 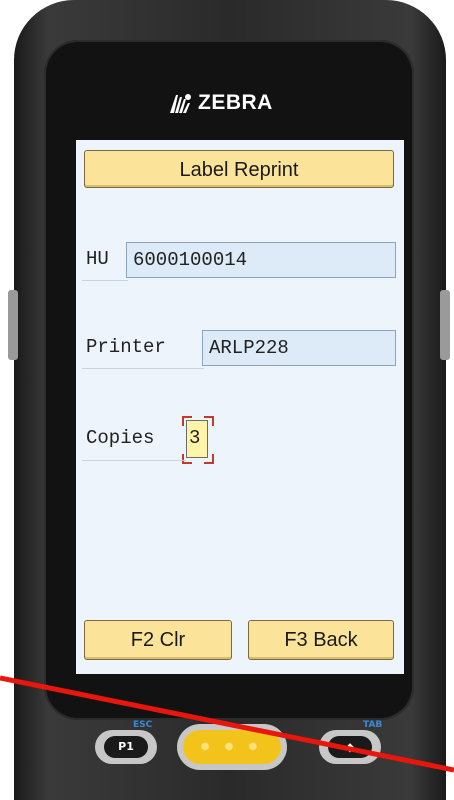 I want to click on diamond-icon: ◆, so click(x=350, y=747).